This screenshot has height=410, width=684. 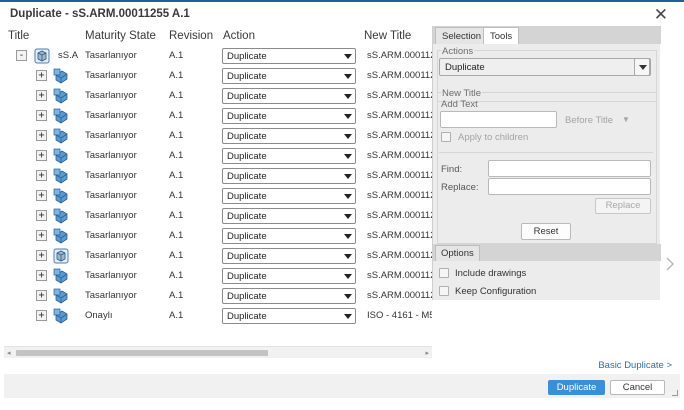 What do you see at coordinates (462, 35) in the screenshot?
I see `tab-selection: Selection` at bounding box center [462, 35].